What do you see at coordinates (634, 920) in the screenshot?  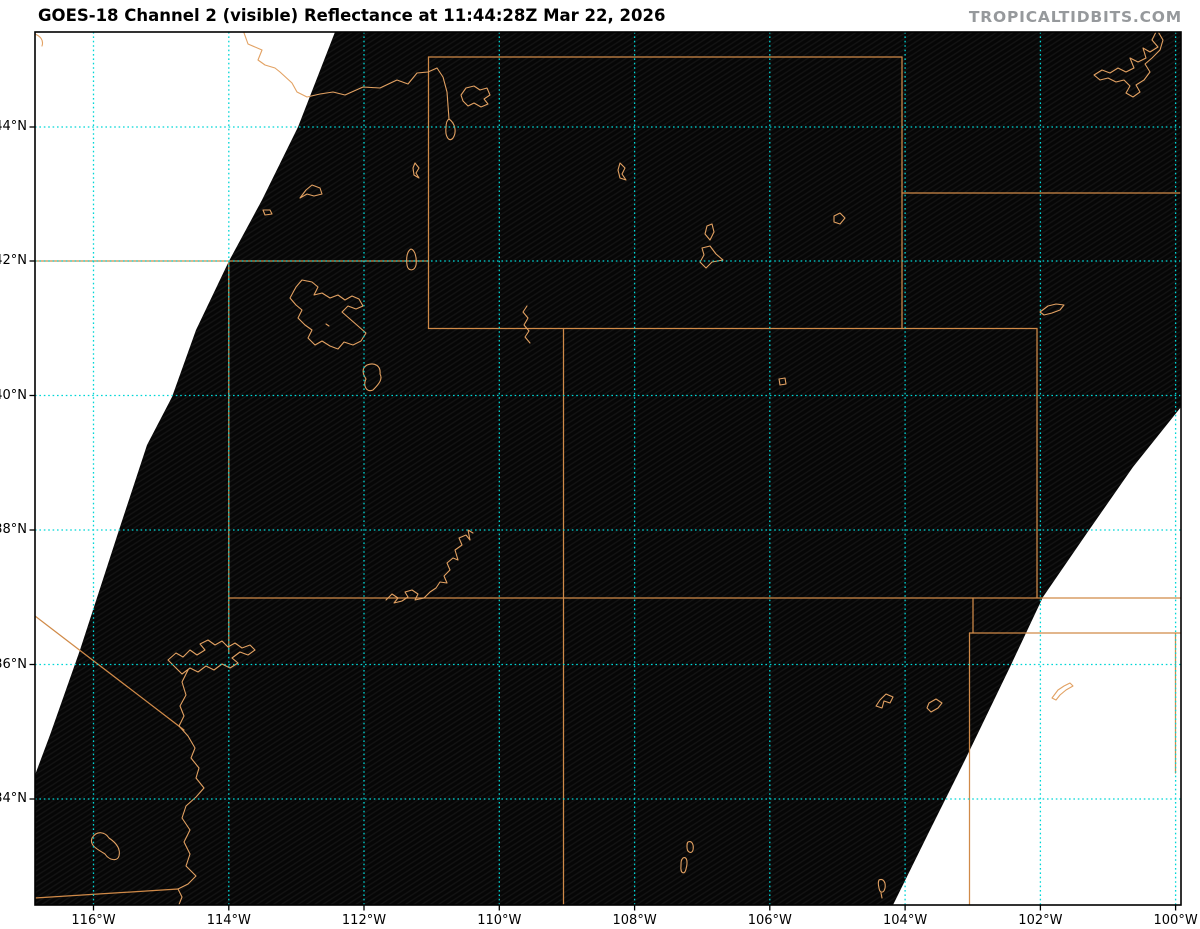 I see `x-axis-tick-label: 108°W` at bounding box center [634, 920].